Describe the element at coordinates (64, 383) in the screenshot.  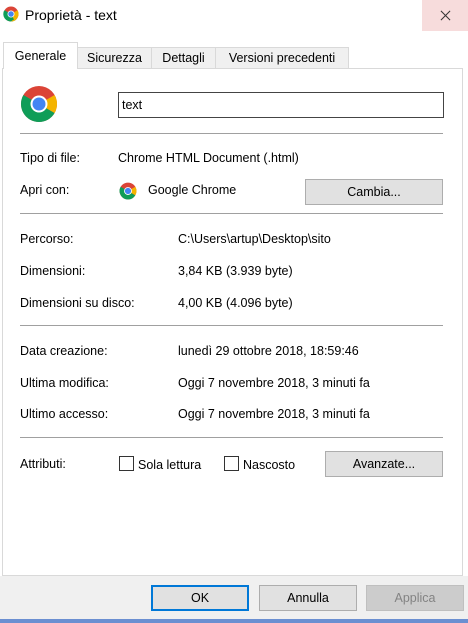
I see `modified-label: Ultima modifica:` at that location.